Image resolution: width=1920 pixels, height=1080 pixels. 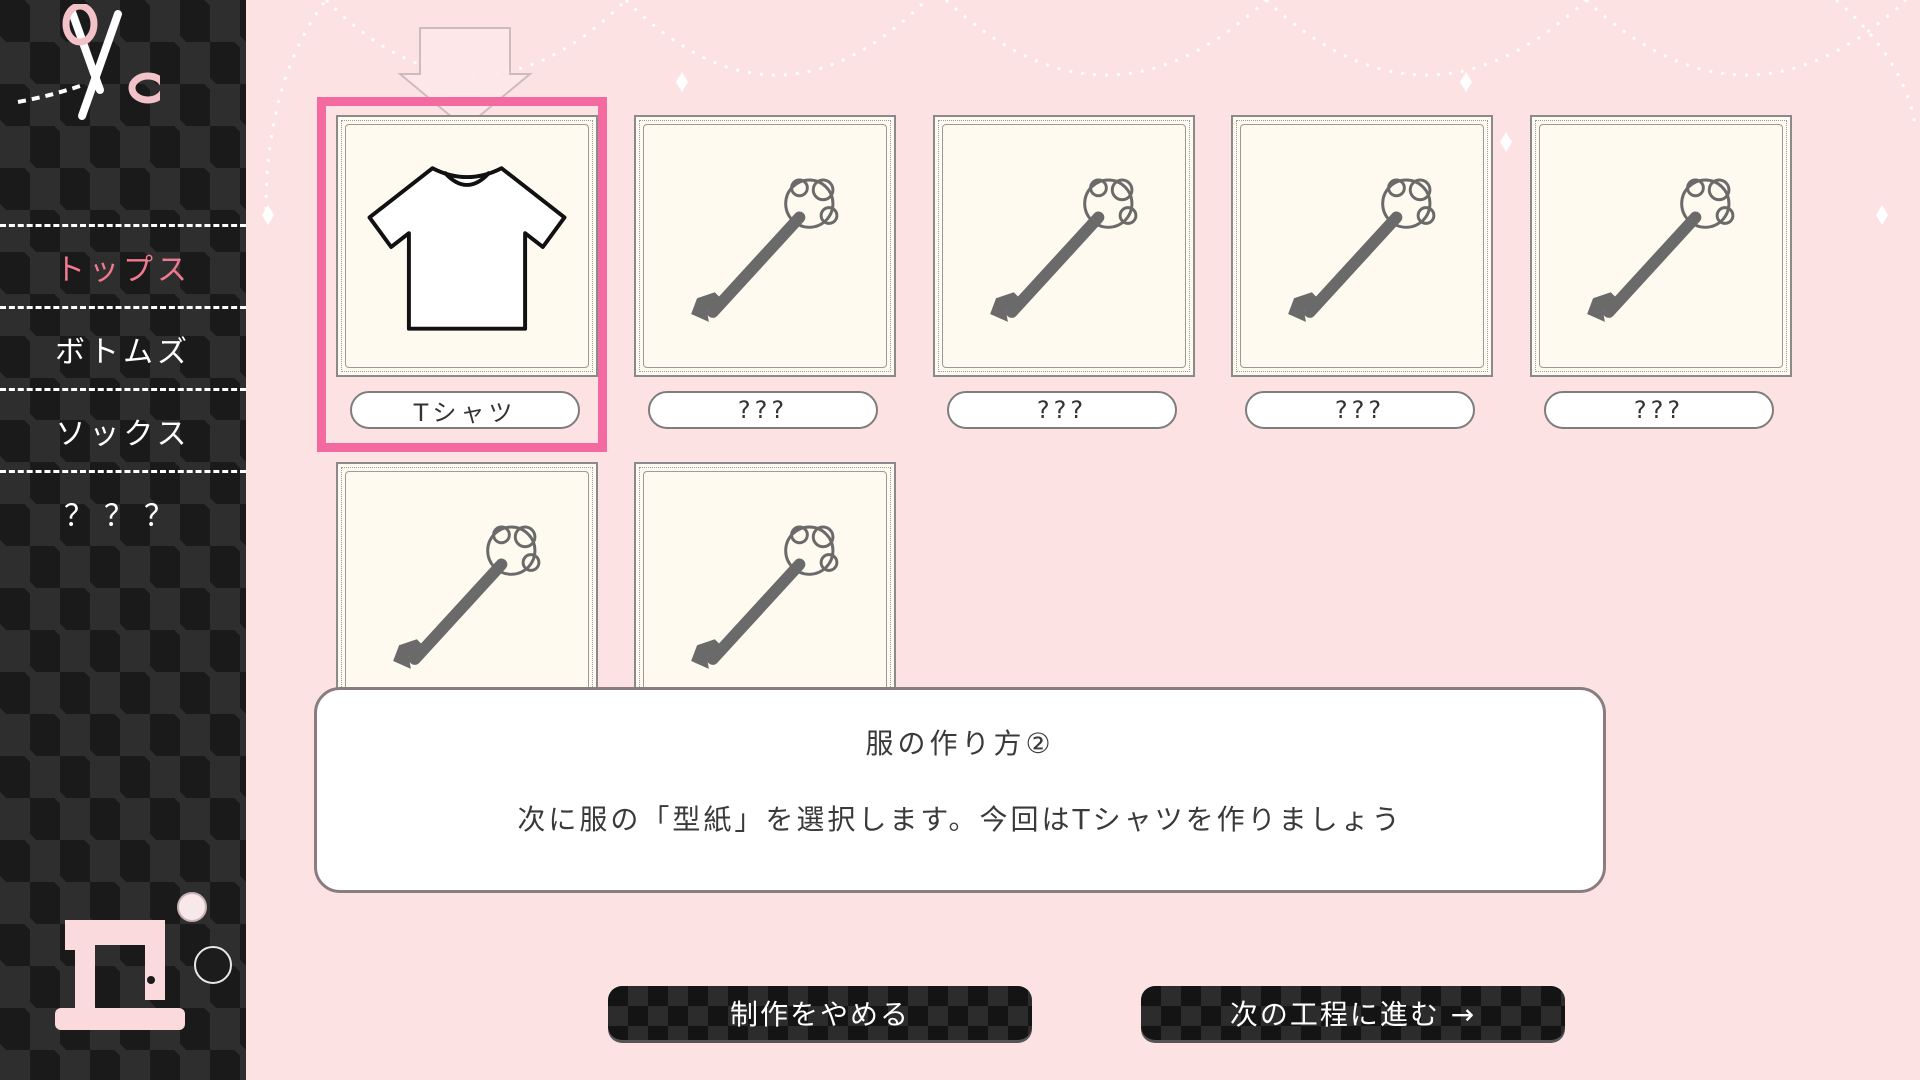 I want to click on tutorial-dialog: 服の作り方② 次に服の「型紙」を選択します。今回はTシャツを作りましょう, so click(x=960, y=790).